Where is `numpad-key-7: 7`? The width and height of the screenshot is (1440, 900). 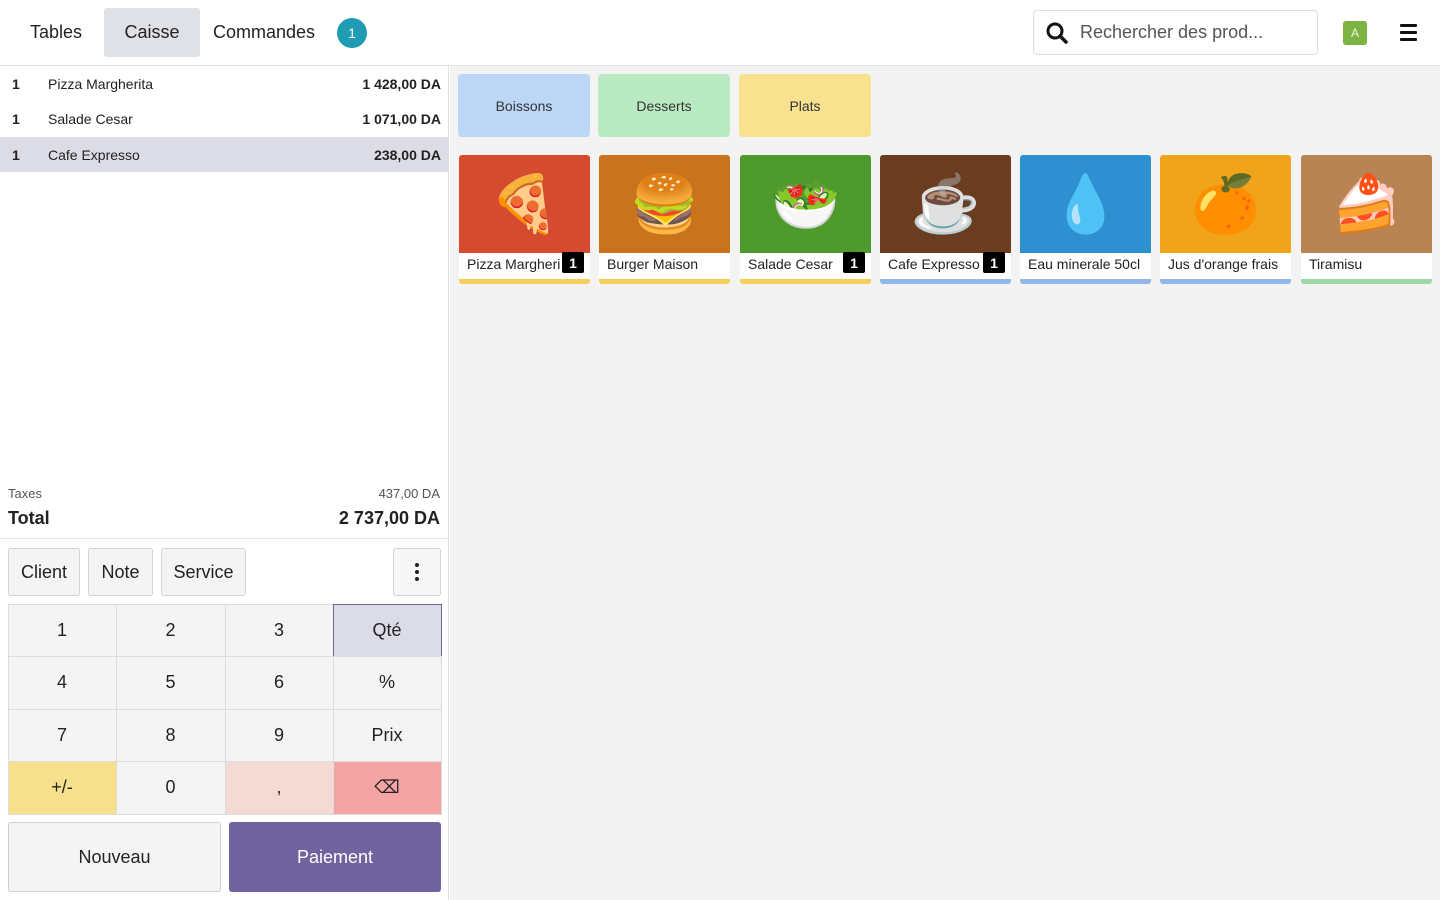
numpad-key-7: 7 is located at coordinates (62, 735).